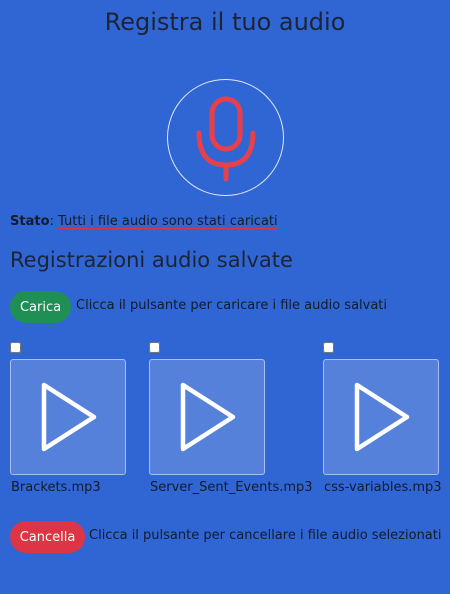 The width and height of the screenshot is (450, 594). I want to click on file-name: css-variables.mp3, so click(383, 487).